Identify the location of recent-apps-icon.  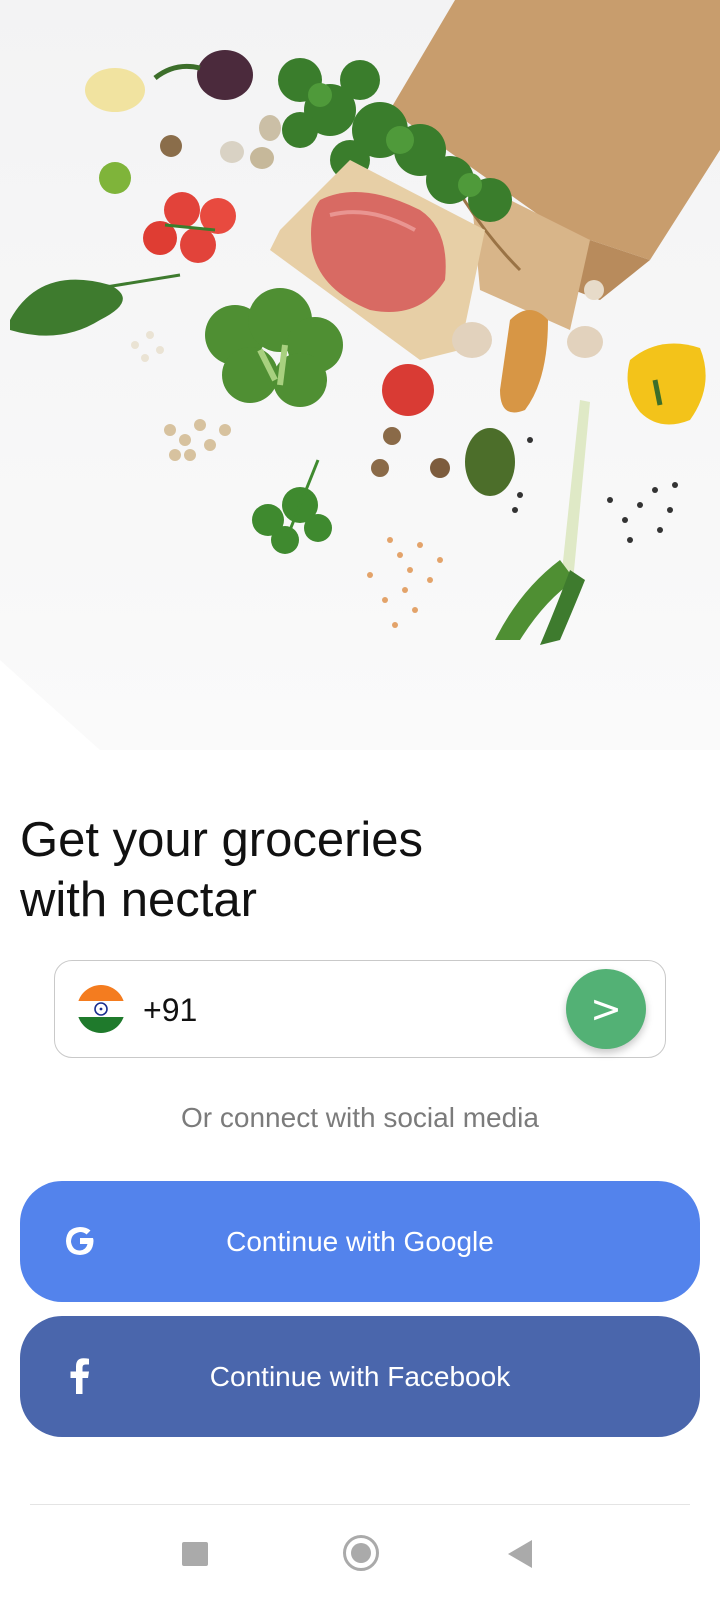
(195, 1554).